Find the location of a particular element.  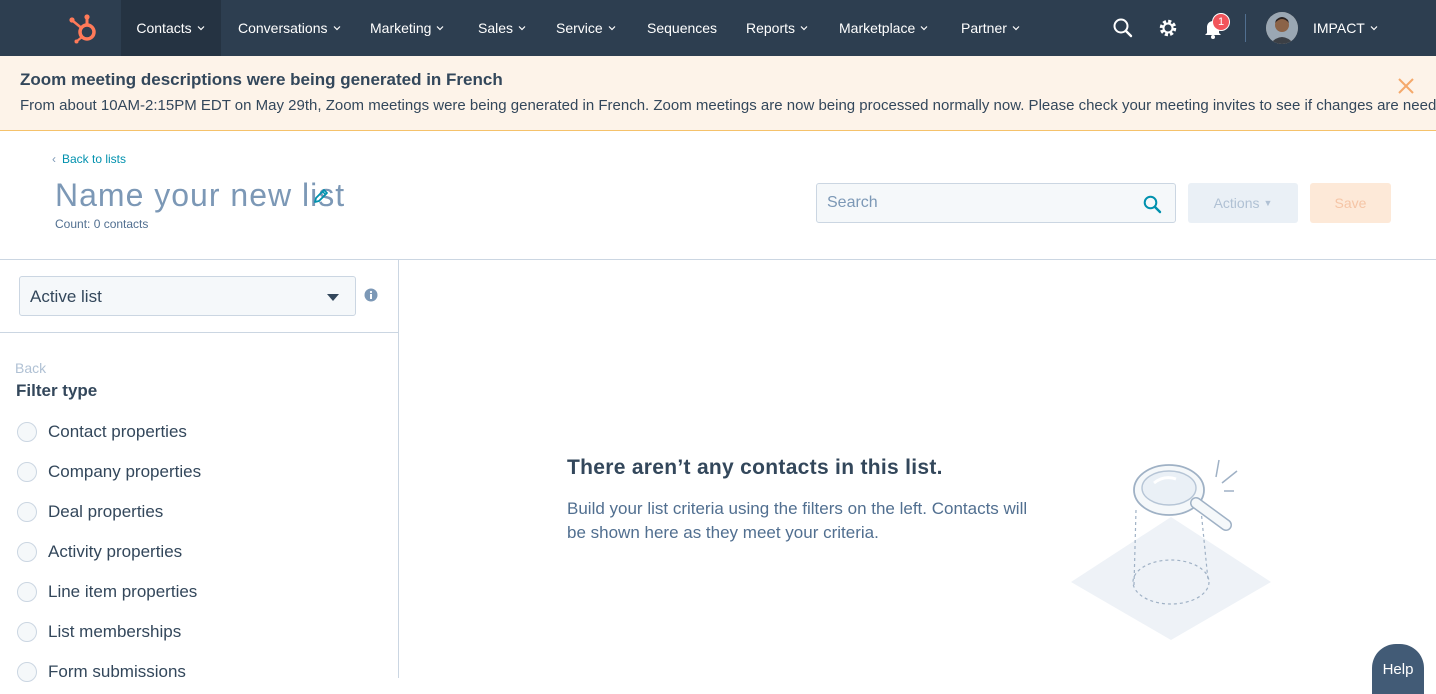

nav-marketing: Marketing is located at coordinates (407, 28).